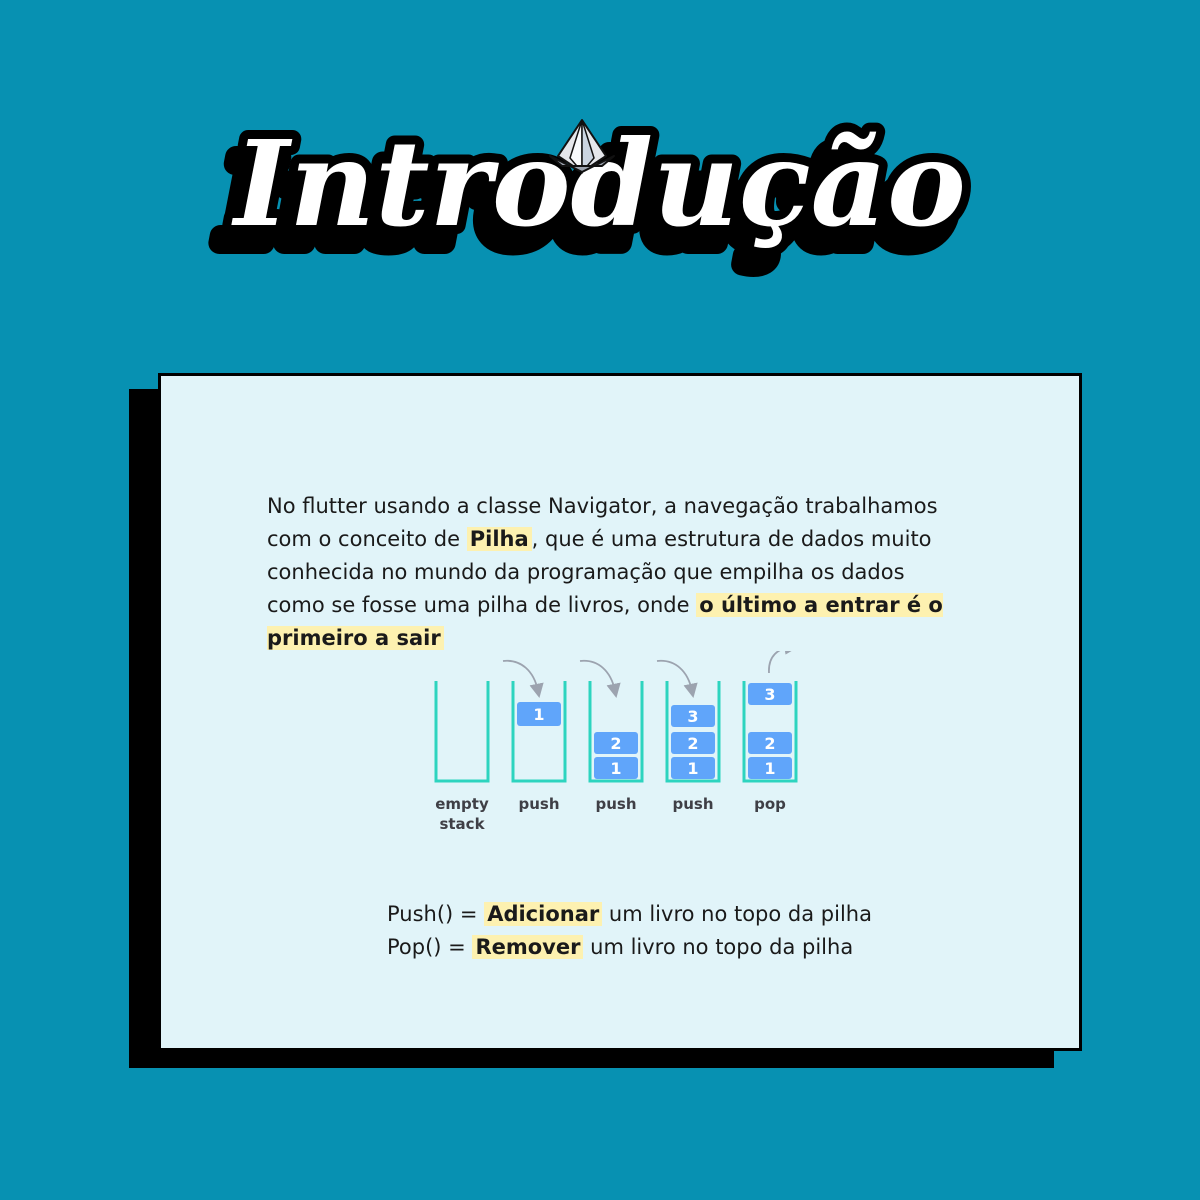  What do you see at coordinates (528, 947) in the screenshot?
I see `highlight-remover: Remover` at bounding box center [528, 947].